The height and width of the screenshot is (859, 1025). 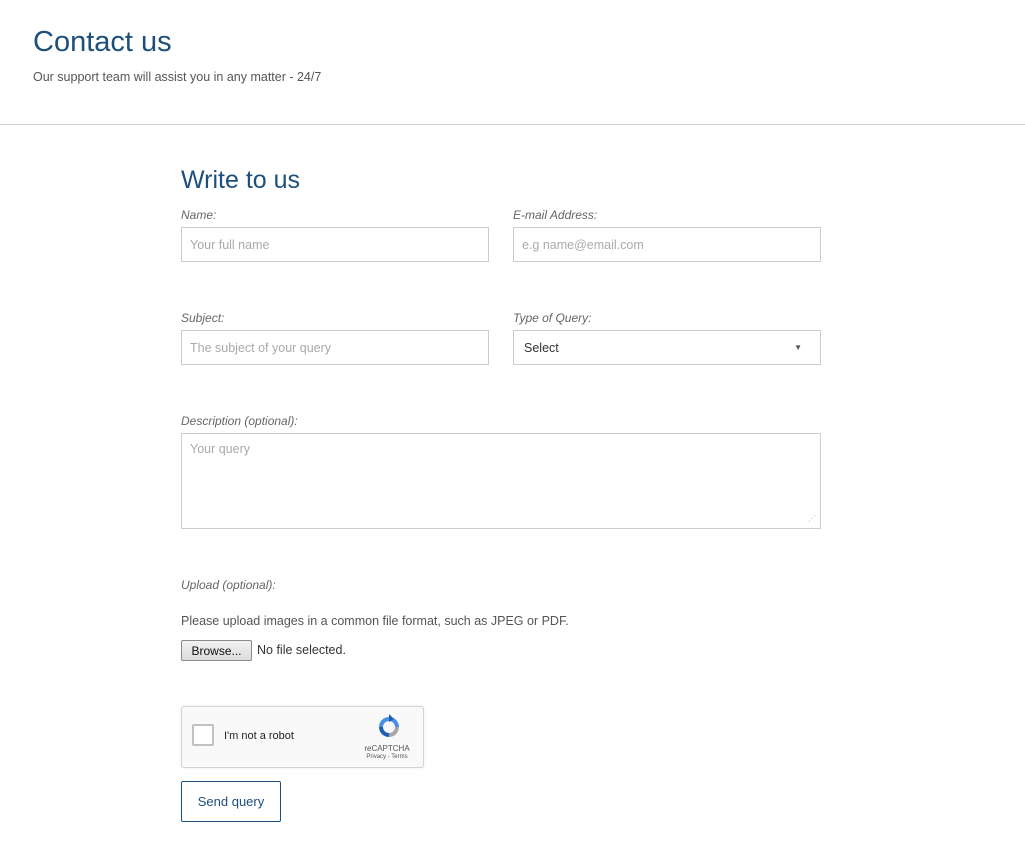 What do you see at coordinates (812, 519) in the screenshot?
I see `resize-grip-icon: ⋰` at bounding box center [812, 519].